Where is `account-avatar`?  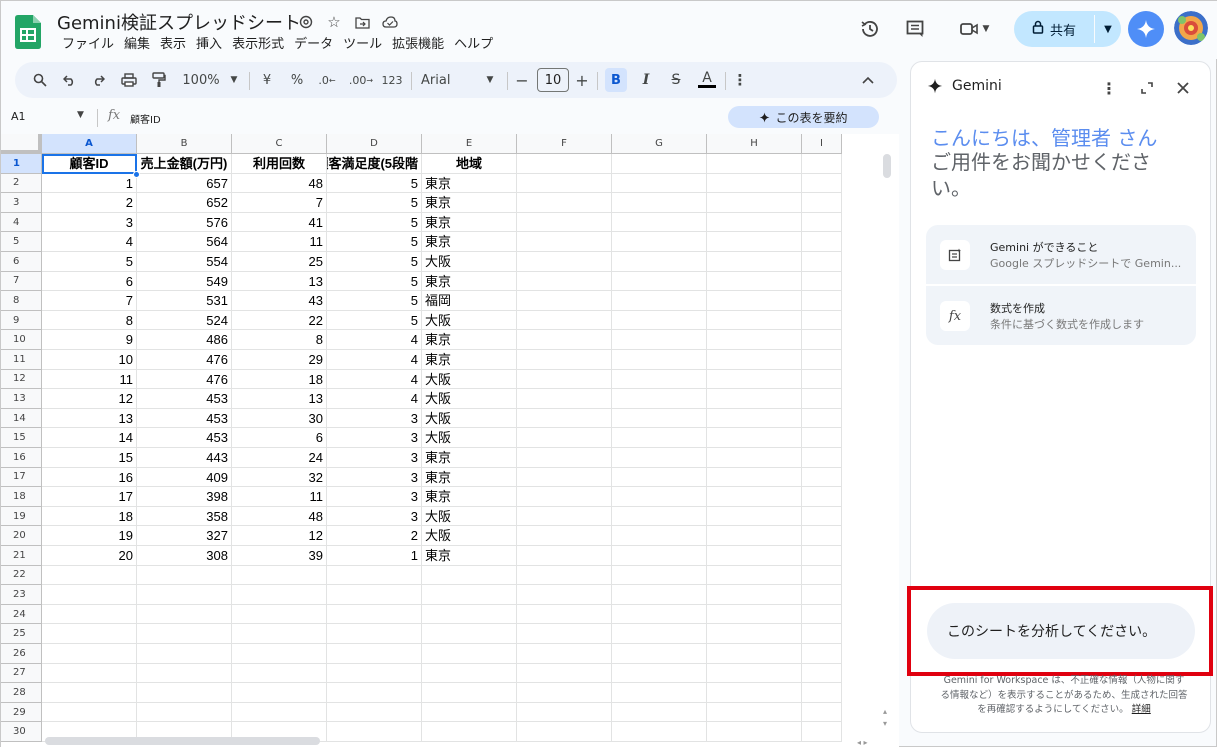
account-avatar is located at coordinates (1191, 28).